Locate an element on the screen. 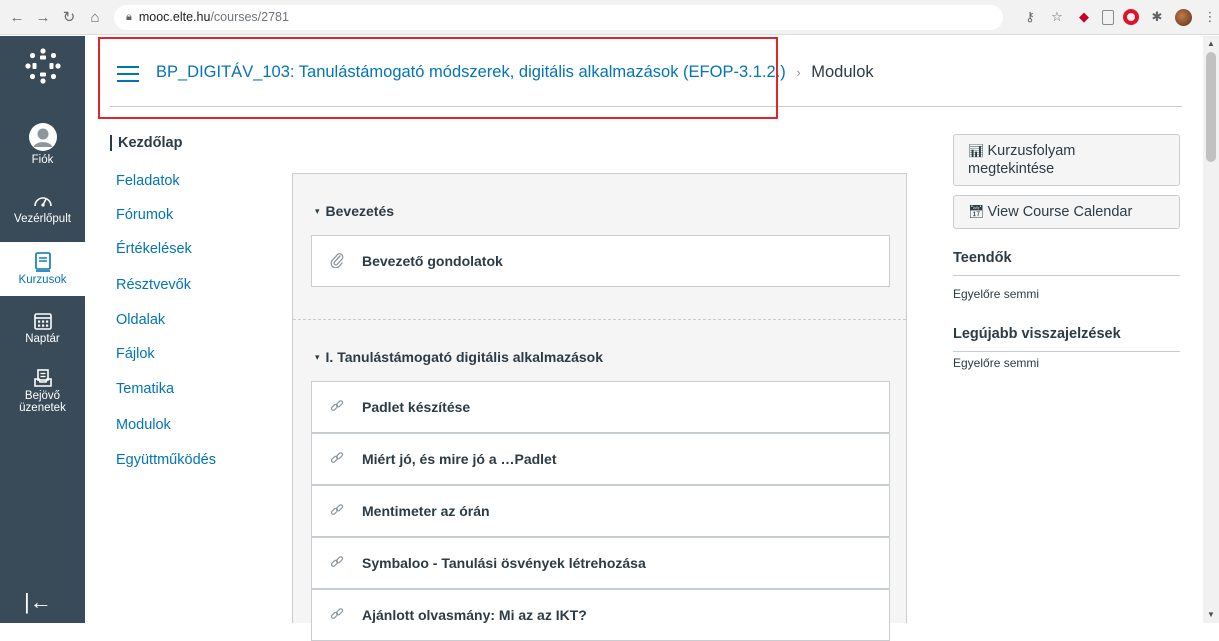  module-item-title: Miért jó, és mire jó a …Padlet is located at coordinates (459, 459).